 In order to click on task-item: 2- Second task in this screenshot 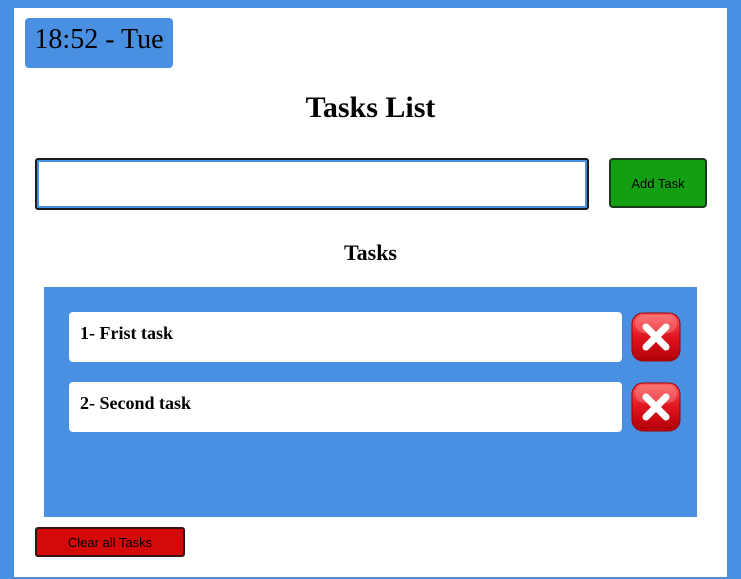, I will do `click(345, 407)`.